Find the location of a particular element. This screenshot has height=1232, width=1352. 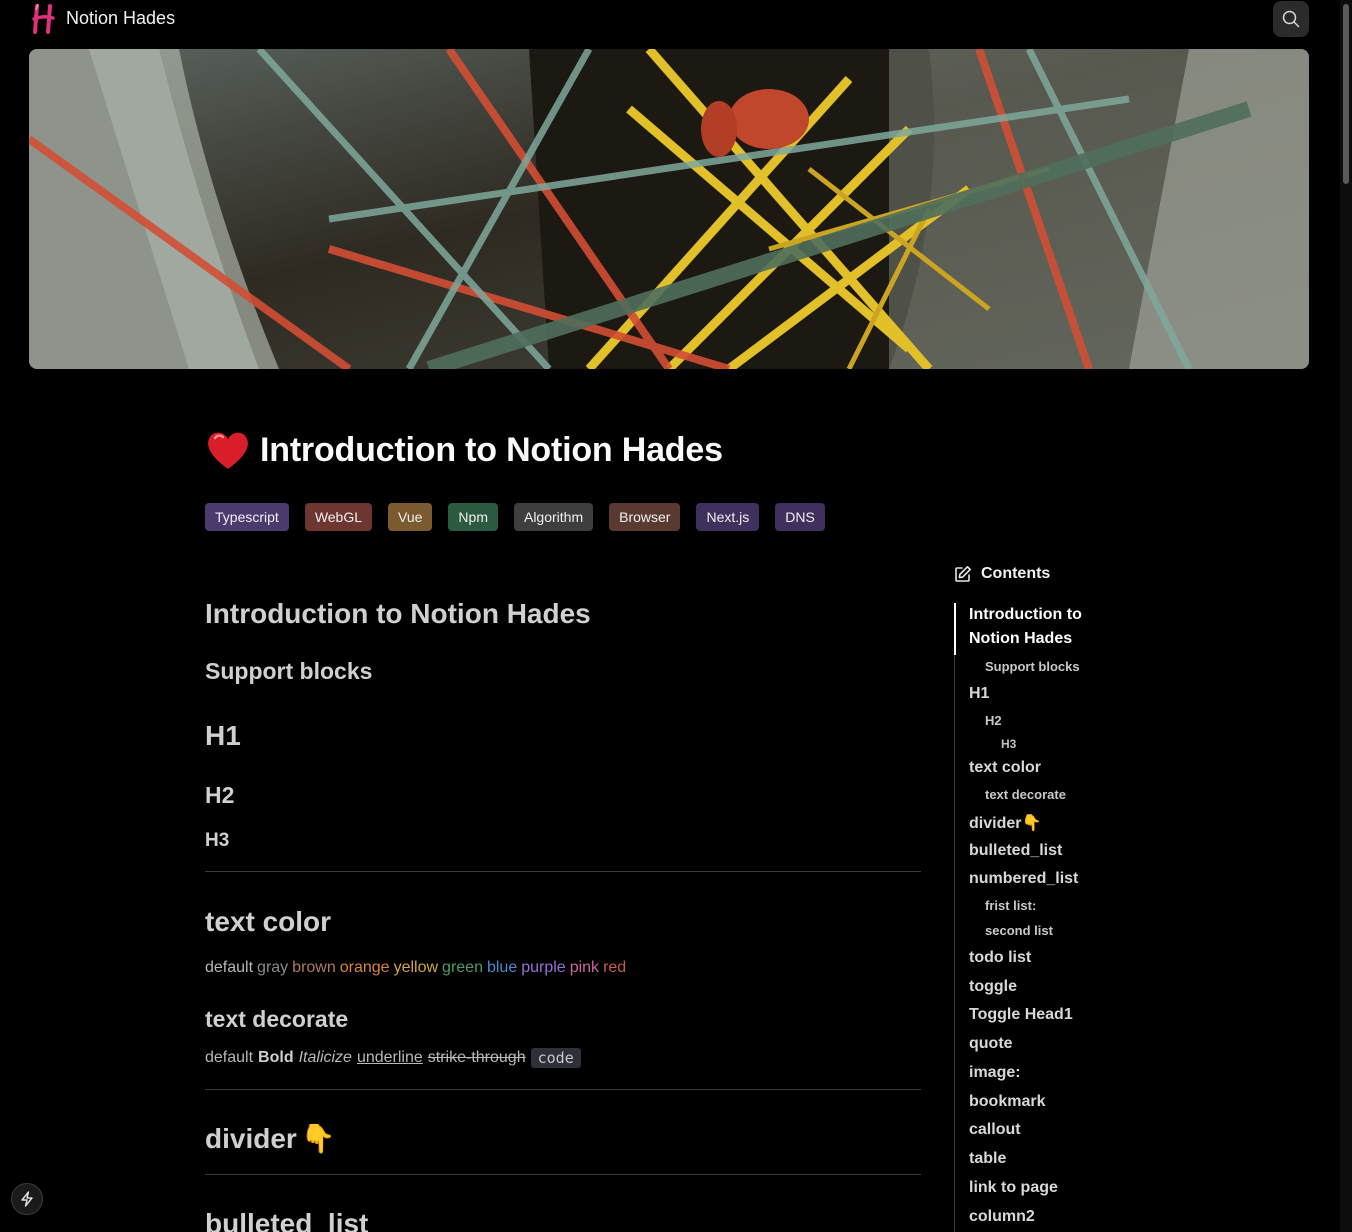

tag-algorithm: Algorithm is located at coordinates (553, 517).